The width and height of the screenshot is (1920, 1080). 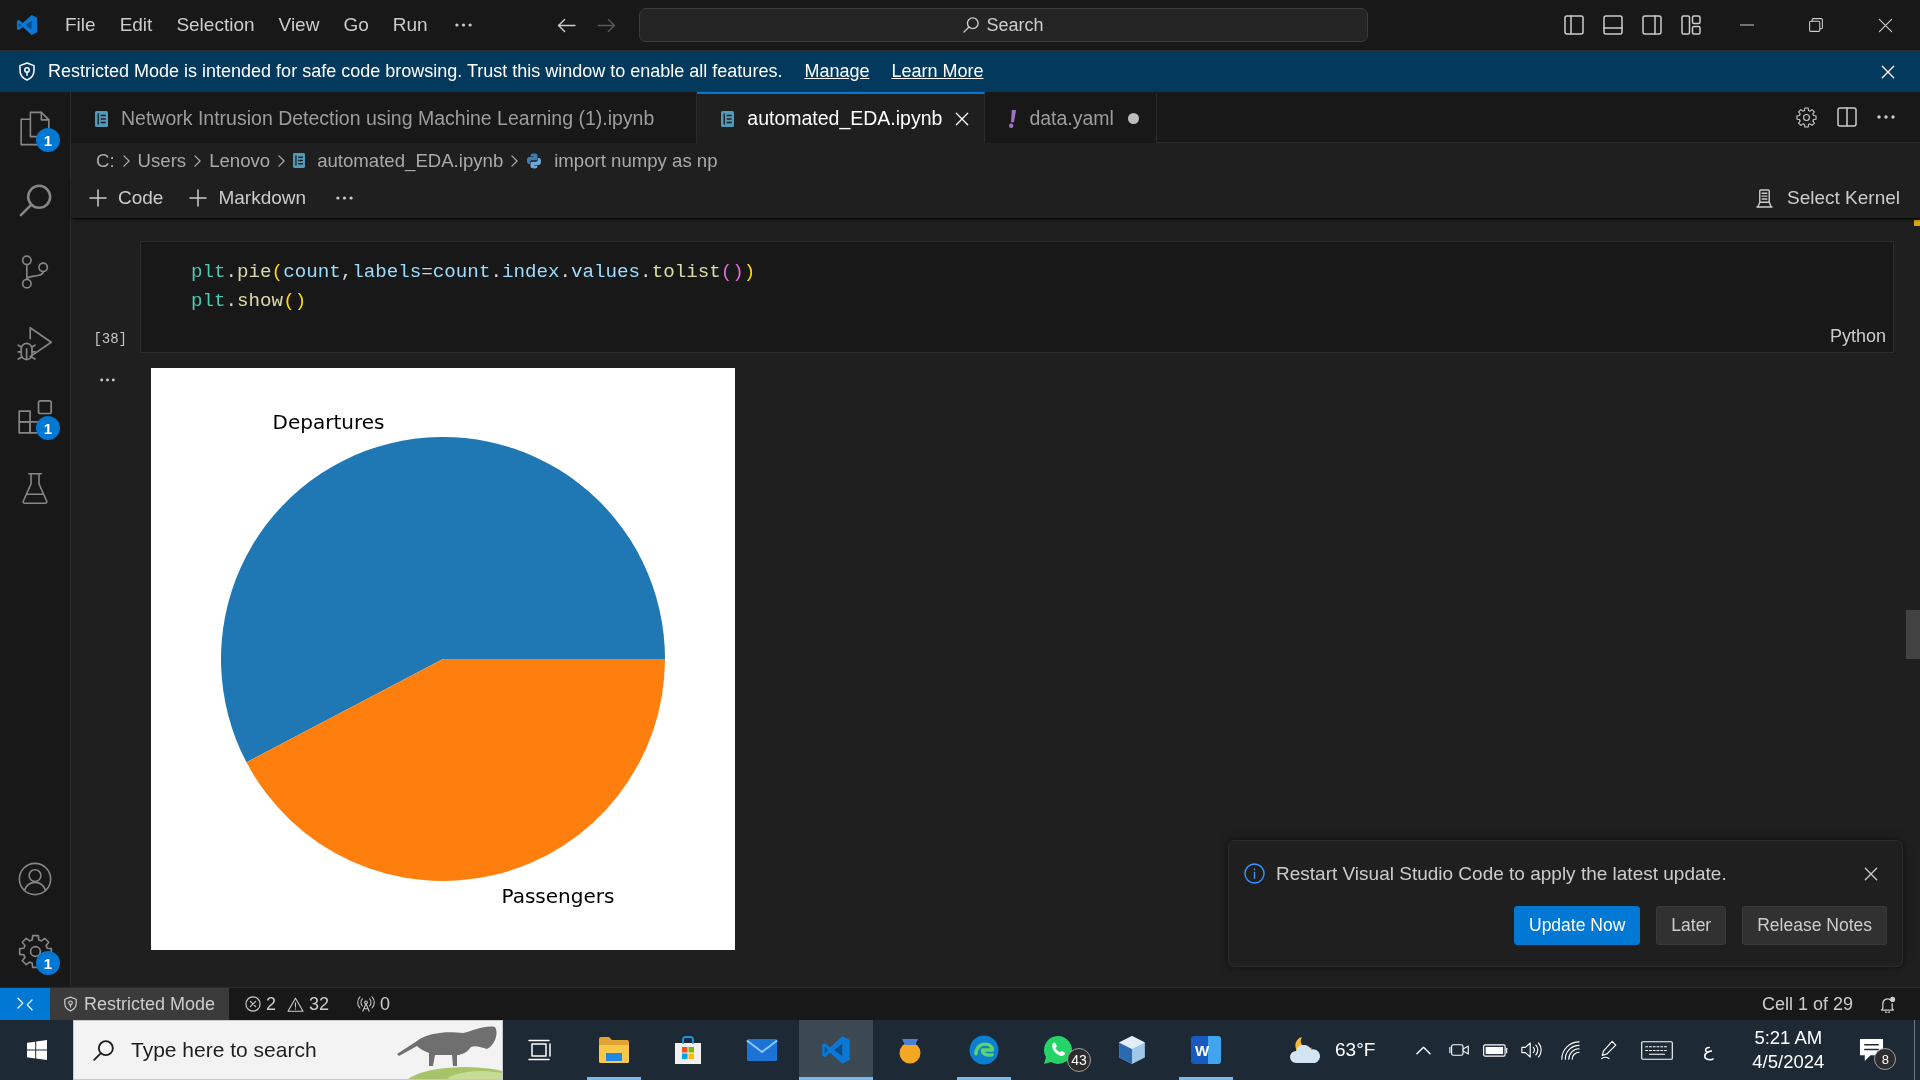 I want to click on windows-logo-icon, so click(x=36, y=1050).